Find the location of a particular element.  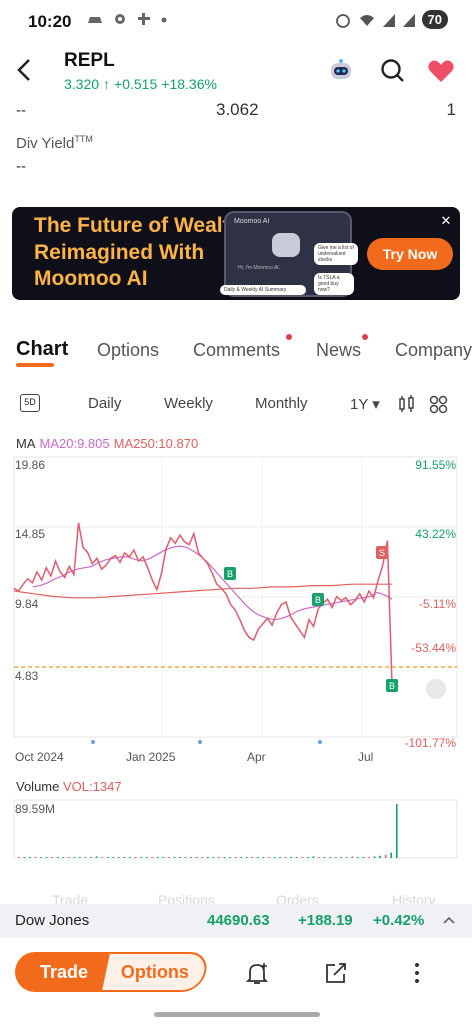

section-tabs: Chart Options Comments News Company is located at coordinates (236, 354).